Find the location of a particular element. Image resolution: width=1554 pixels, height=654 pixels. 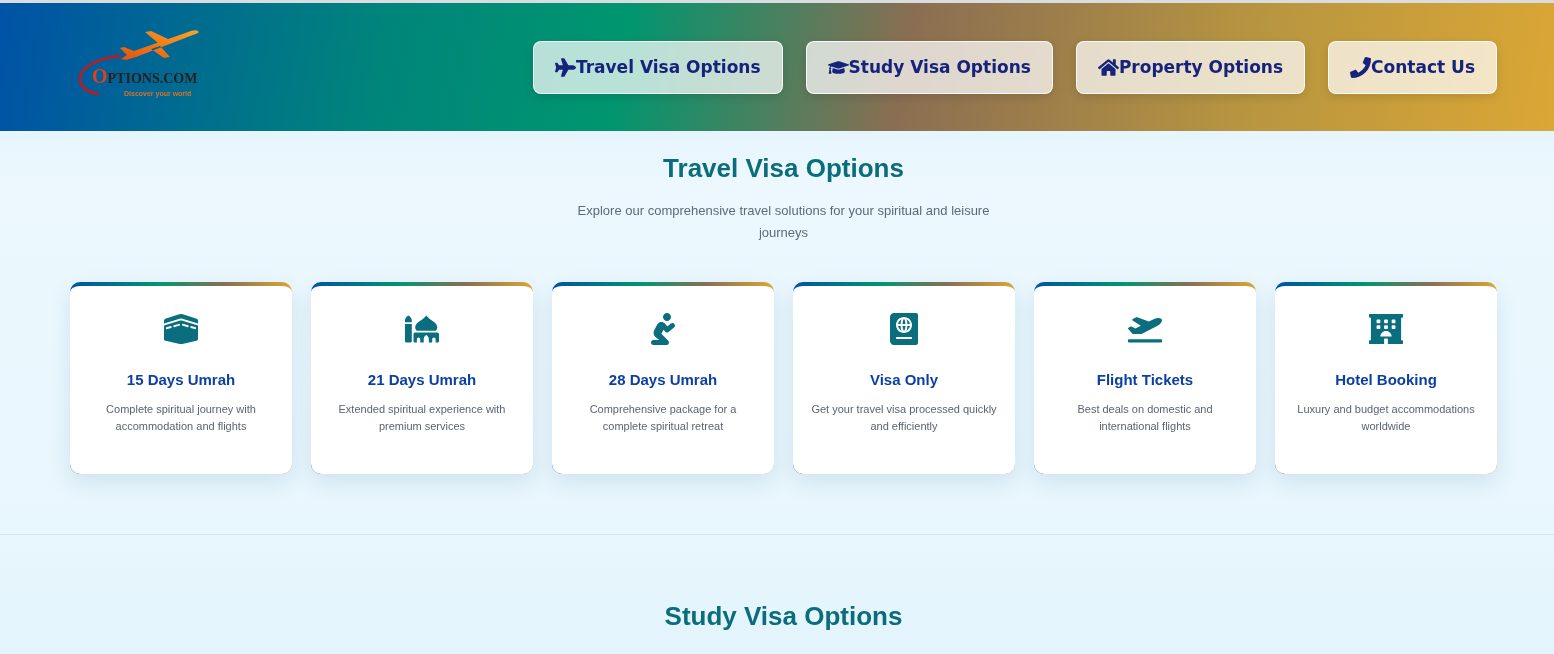

card-title: Visa Only is located at coordinates (904, 380).